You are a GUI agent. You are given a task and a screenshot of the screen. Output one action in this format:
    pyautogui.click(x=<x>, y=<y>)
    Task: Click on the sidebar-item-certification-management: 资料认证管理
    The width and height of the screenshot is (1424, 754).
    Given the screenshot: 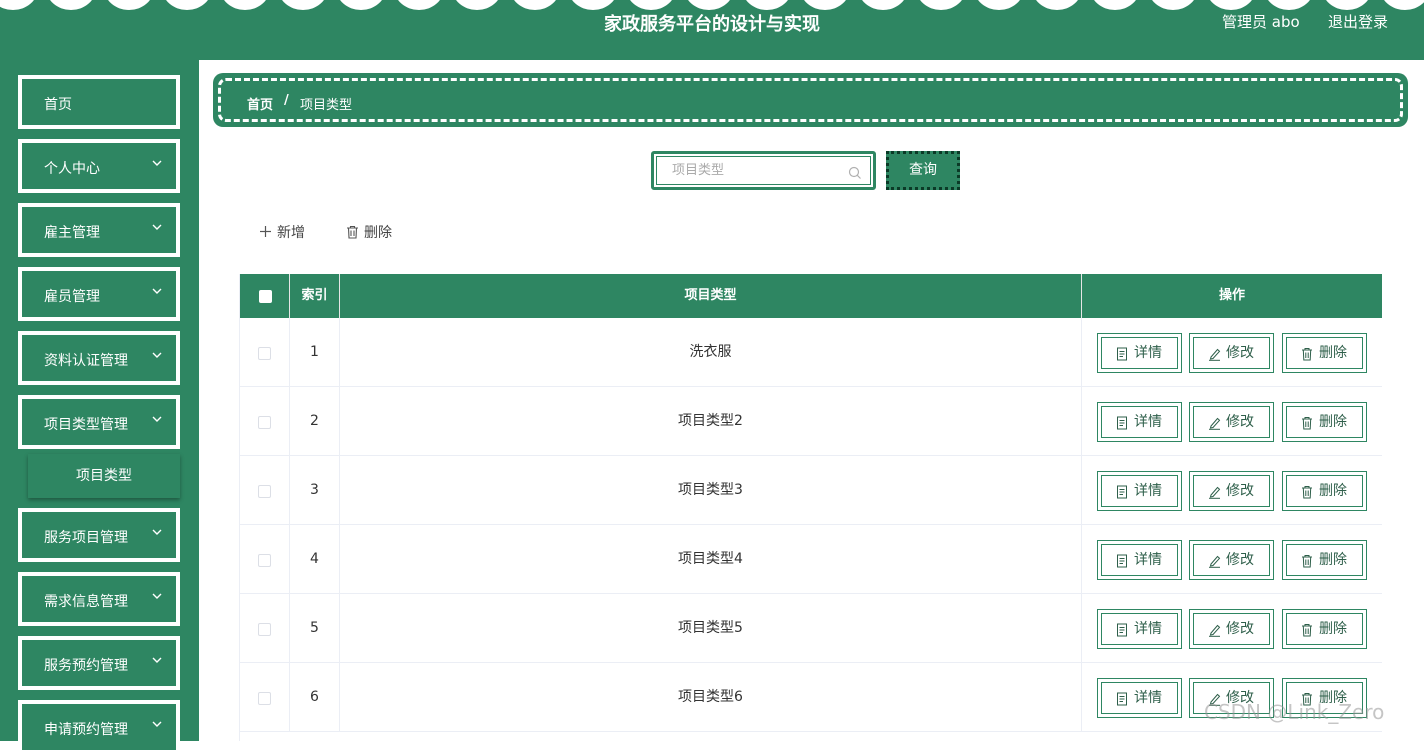 What is the action you would take?
    pyautogui.click(x=99, y=358)
    